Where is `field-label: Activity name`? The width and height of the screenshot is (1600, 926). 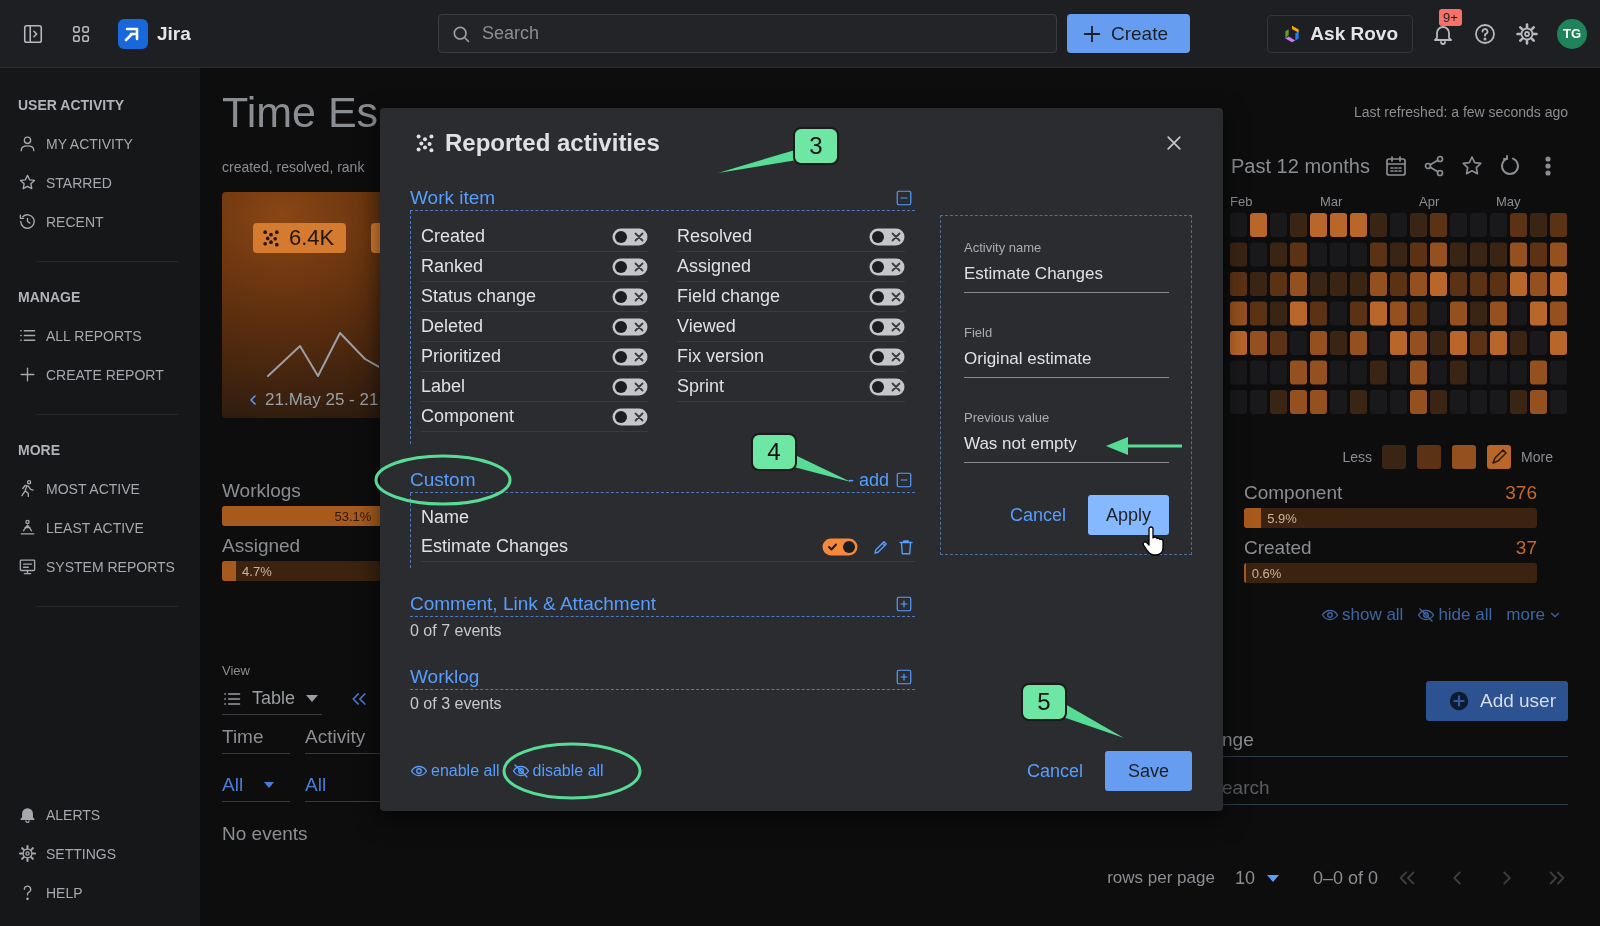 field-label: Activity name is located at coordinates (1003, 248).